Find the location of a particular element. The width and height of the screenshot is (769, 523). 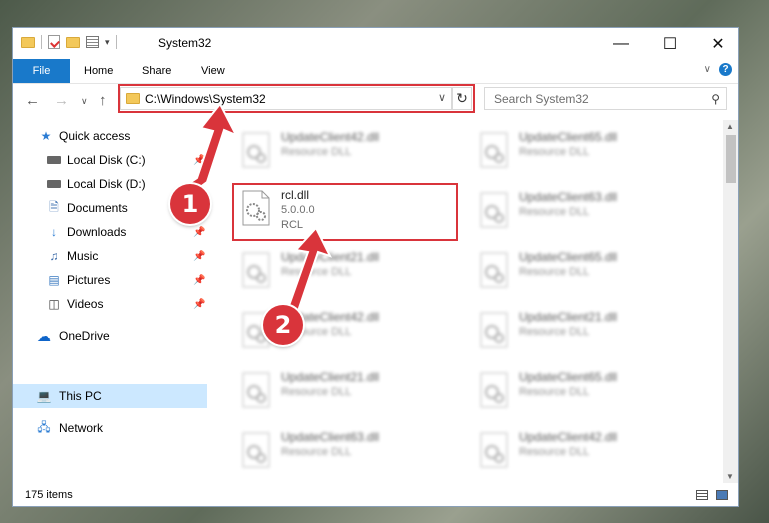

annotation-arrows is located at coordinates (259, 213).